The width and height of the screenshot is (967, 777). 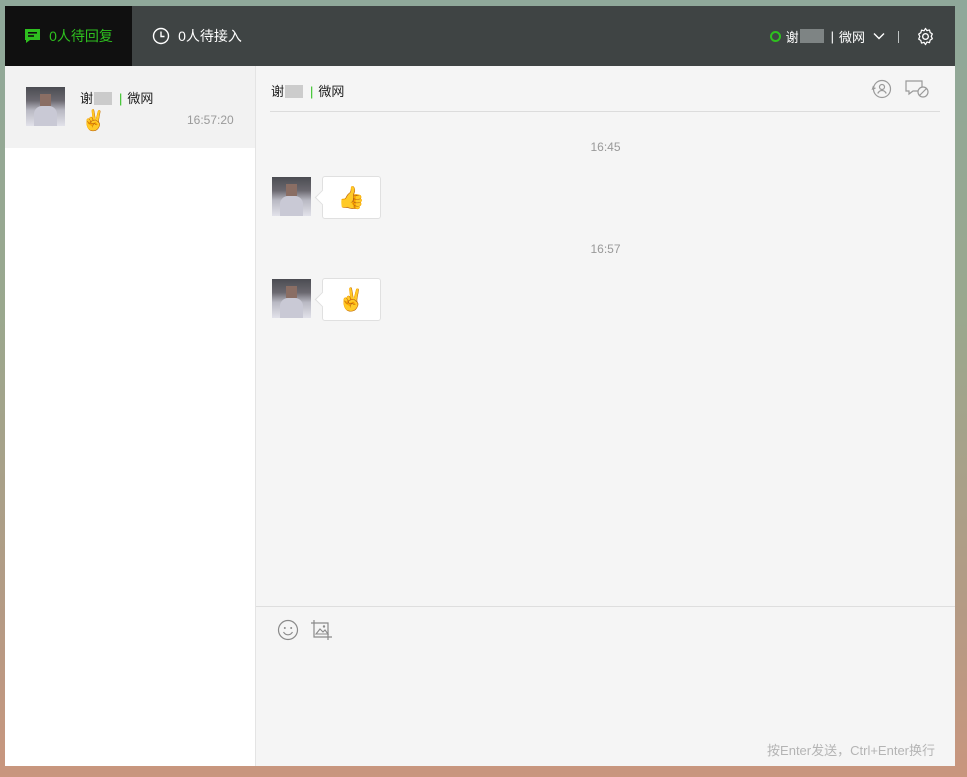 What do you see at coordinates (210, 36) in the screenshot?
I see `tab-awaiting-pickup-label: 0人待接入` at bounding box center [210, 36].